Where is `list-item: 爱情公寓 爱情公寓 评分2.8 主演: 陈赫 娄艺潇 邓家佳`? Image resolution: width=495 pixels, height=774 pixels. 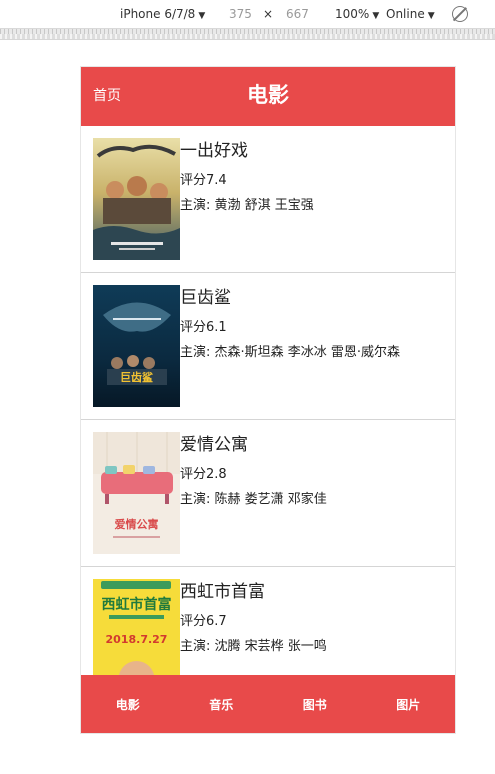
list-item: 爱情公寓 爱情公寓 评分2.8 主演: 陈赫 娄艺潇 邓家佳 is located at coordinates (268, 493).